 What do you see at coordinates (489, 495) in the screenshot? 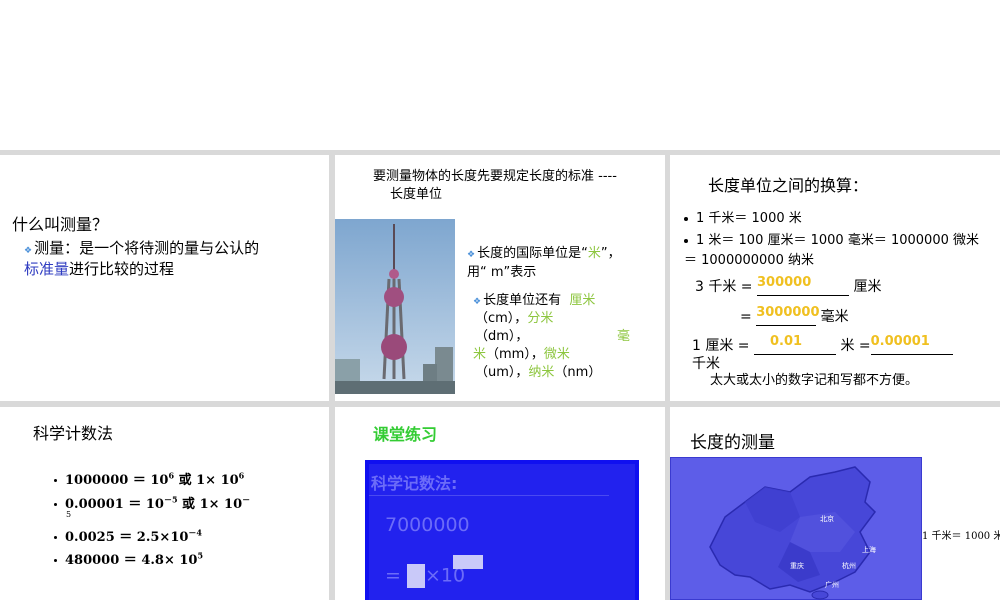
I see `exercise-panel-divider` at bounding box center [489, 495].